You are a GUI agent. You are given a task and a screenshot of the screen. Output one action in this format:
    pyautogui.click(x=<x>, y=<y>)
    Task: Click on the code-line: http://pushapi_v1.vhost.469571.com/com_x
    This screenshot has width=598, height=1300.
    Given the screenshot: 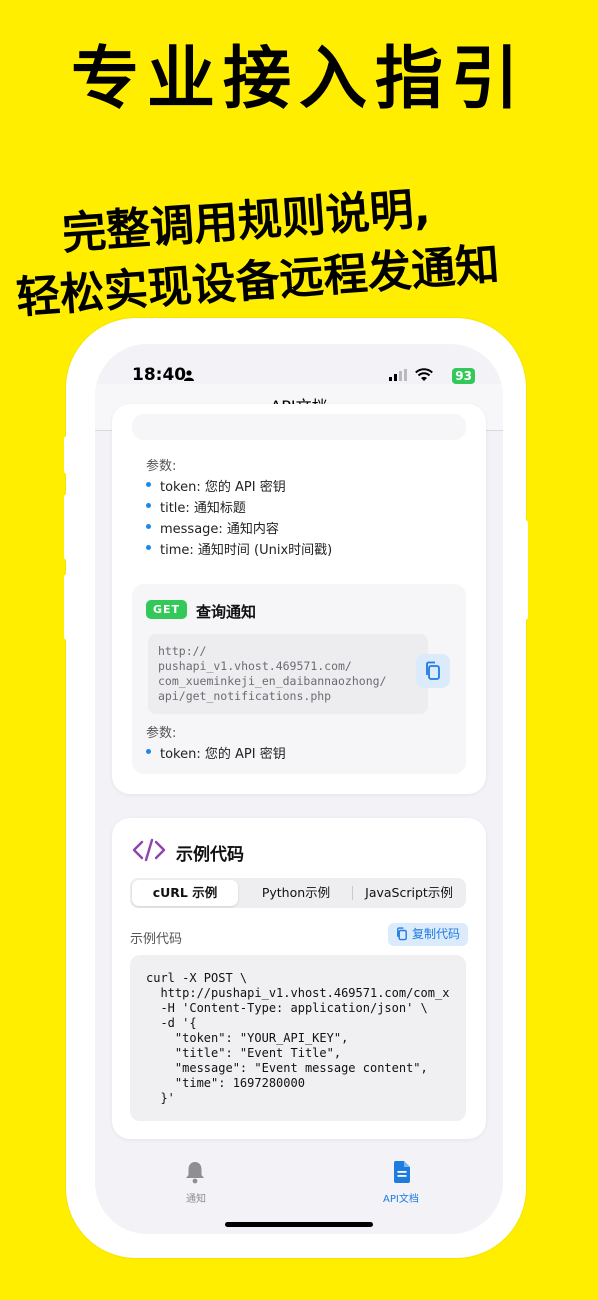 What is the action you would take?
    pyautogui.click(x=298, y=993)
    